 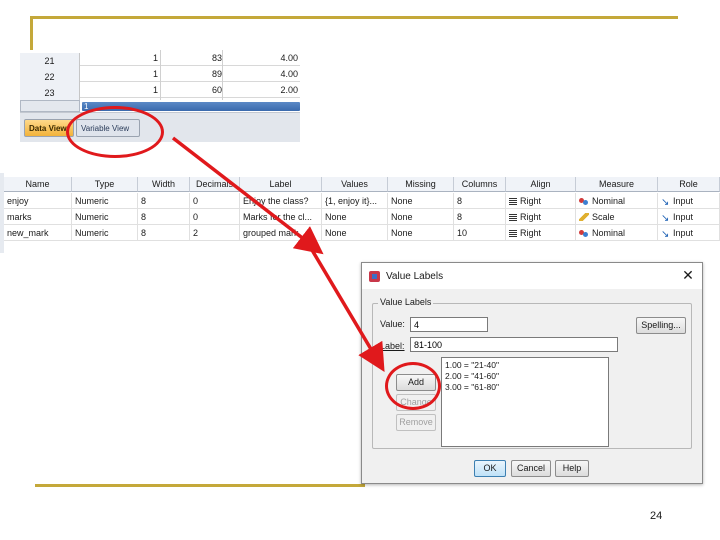 I want to click on ok-button: OK, so click(x=490, y=468).